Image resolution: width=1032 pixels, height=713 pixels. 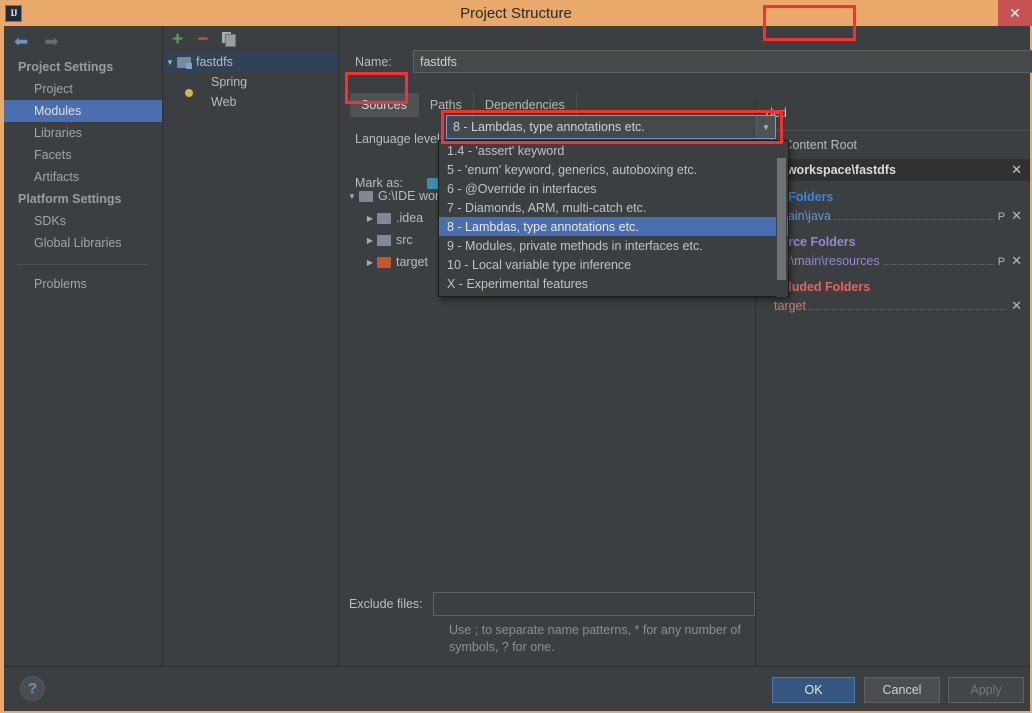 I want to click on module-name-label: Name:, so click(x=373, y=61).